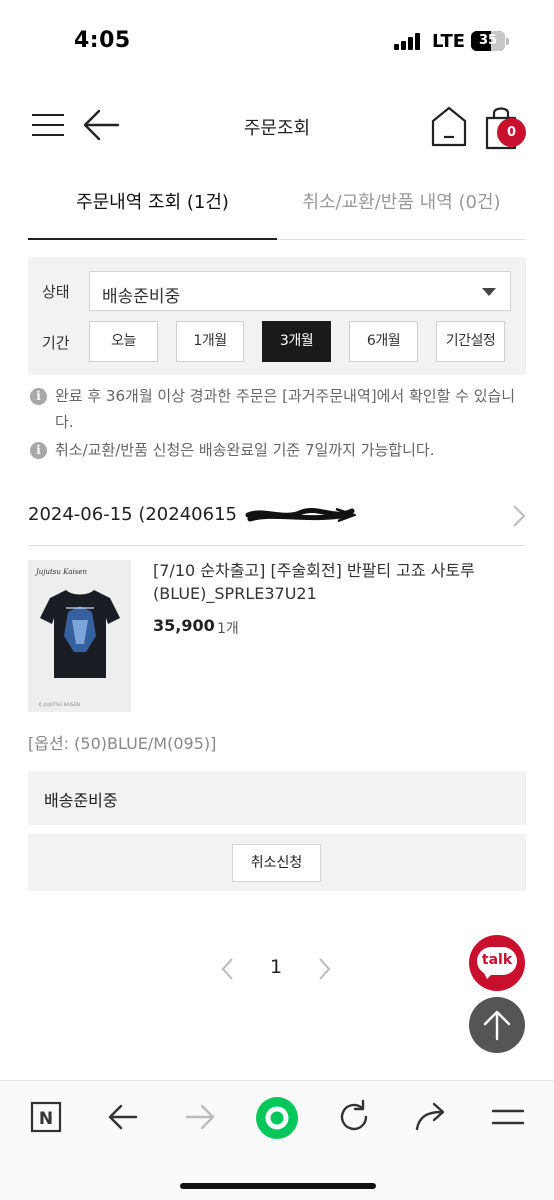  What do you see at coordinates (141, 297) in the screenshot?
I see `status-select-value: 배송준비중` at bounding box center [141, 297].